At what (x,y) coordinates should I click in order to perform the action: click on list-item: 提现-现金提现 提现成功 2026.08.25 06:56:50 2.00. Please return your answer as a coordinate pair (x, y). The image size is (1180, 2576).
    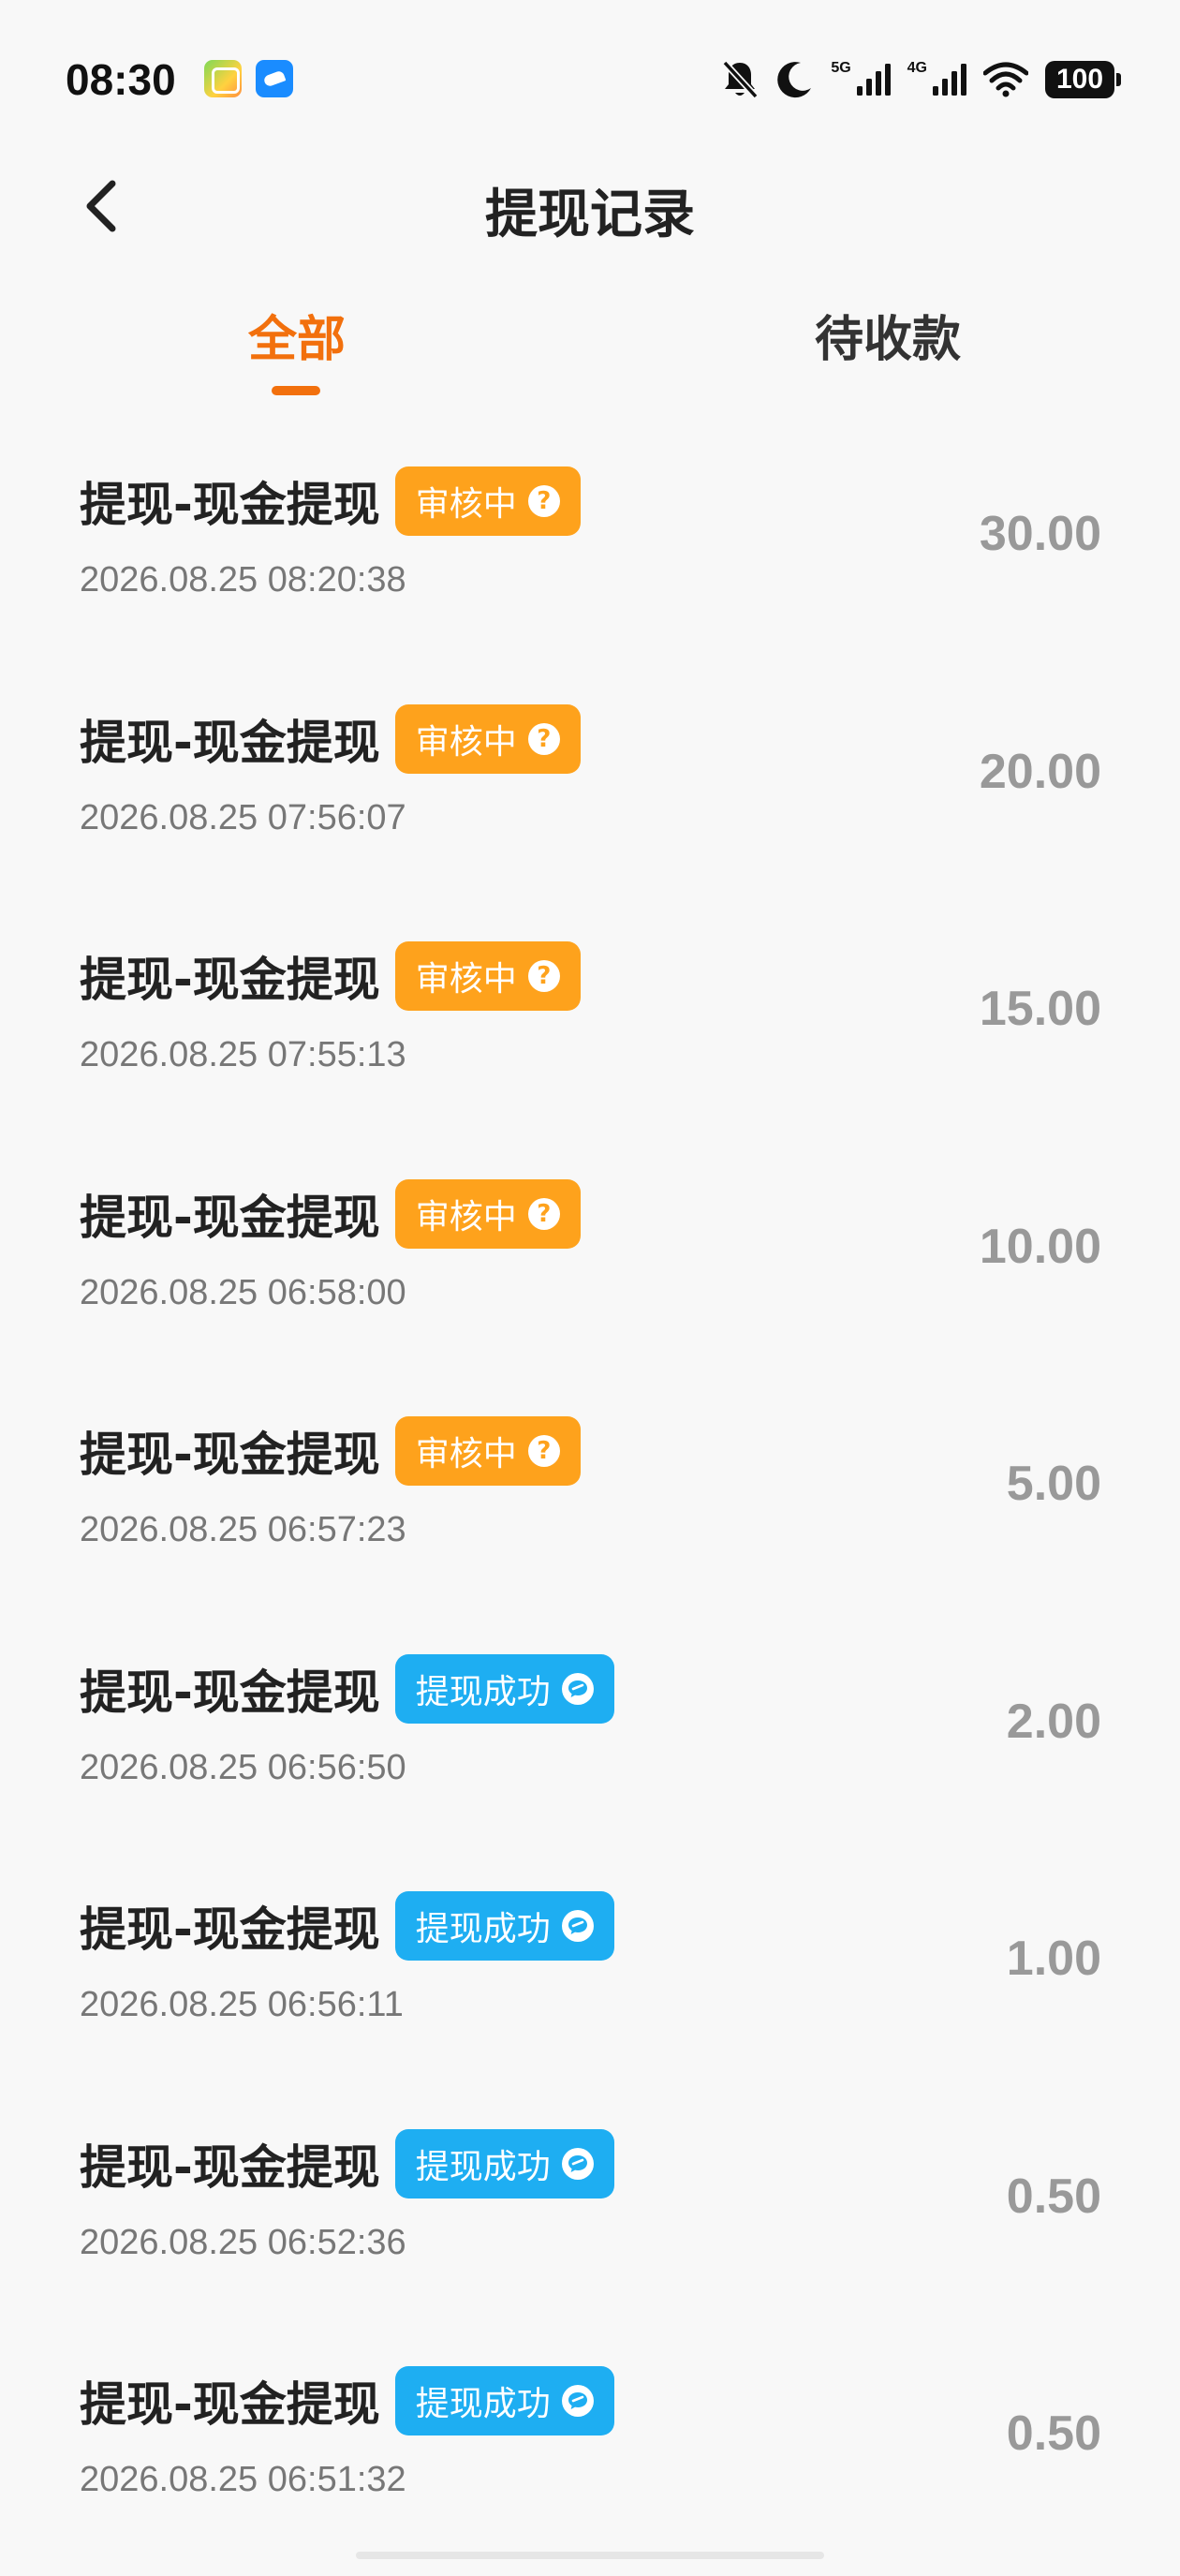
    Looking at the image, I should click on (590, 1747).